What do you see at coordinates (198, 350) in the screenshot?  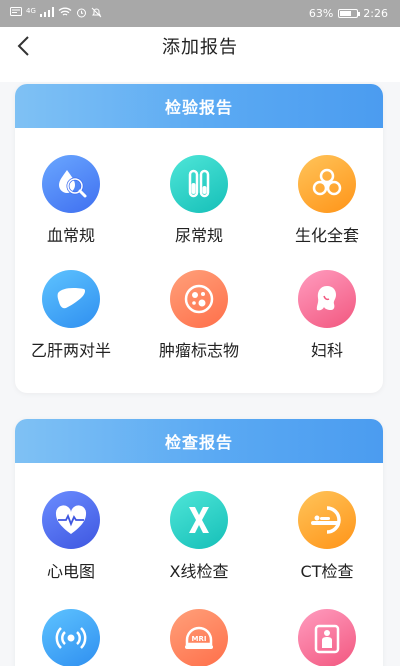 I see `item-label: 肿瘤标志物` at bounding box center [198, 350].